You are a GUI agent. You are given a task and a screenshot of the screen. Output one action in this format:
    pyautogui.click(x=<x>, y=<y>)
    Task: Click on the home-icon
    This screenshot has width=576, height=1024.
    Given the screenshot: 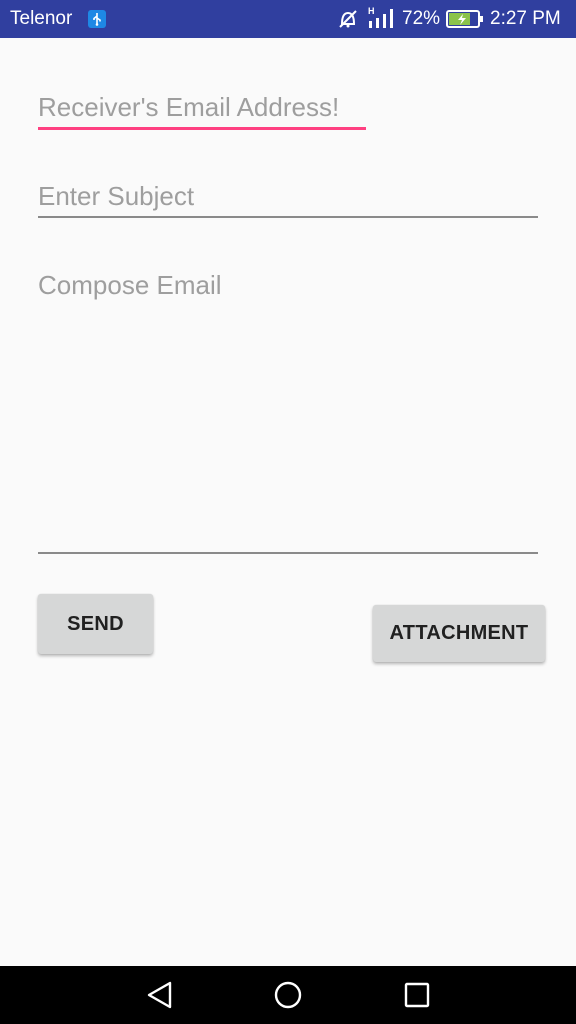 What is the action you would take?
    pyautogui.click(x=288, y=995)
    